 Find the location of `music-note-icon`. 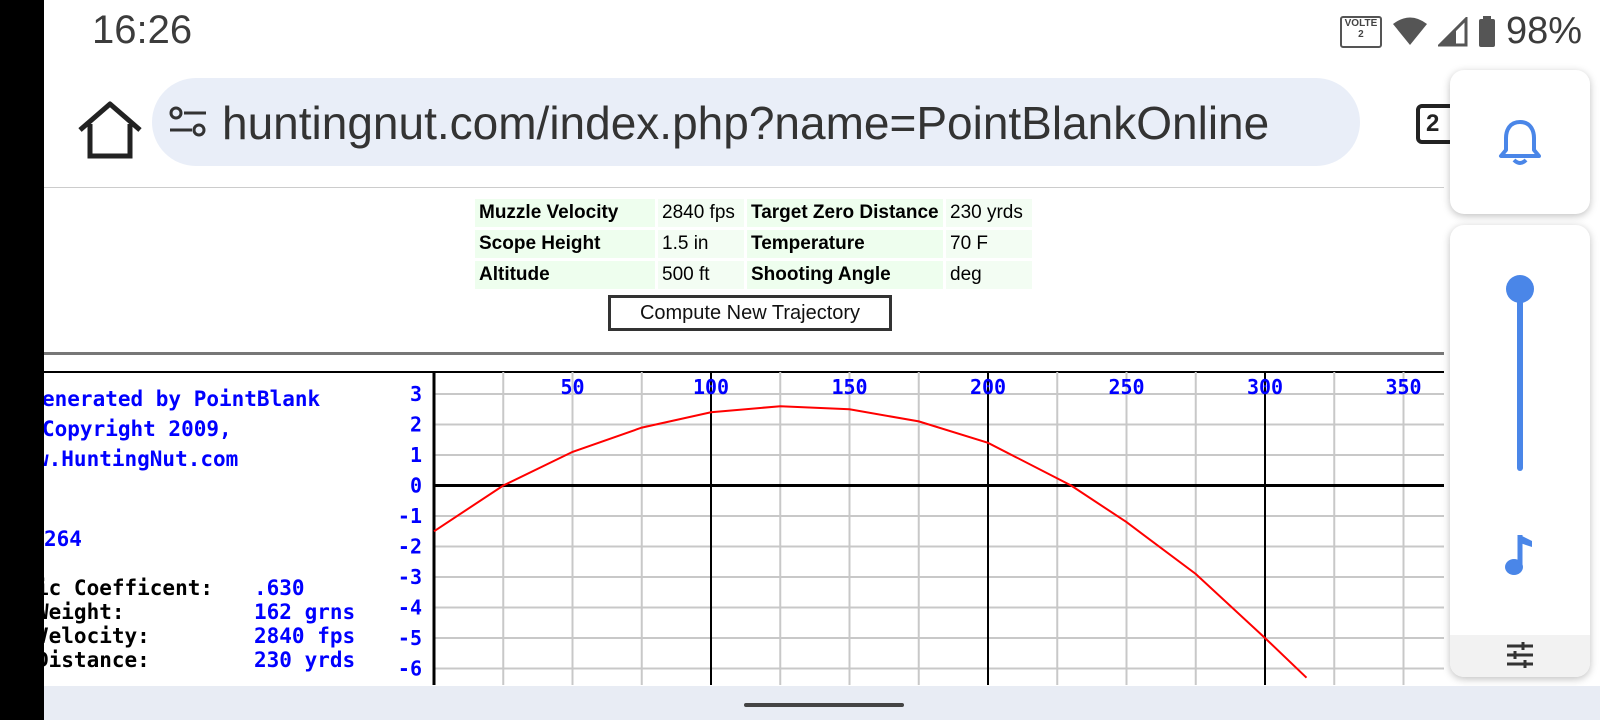

music-note-icon is located at coordinates (1520, 555).